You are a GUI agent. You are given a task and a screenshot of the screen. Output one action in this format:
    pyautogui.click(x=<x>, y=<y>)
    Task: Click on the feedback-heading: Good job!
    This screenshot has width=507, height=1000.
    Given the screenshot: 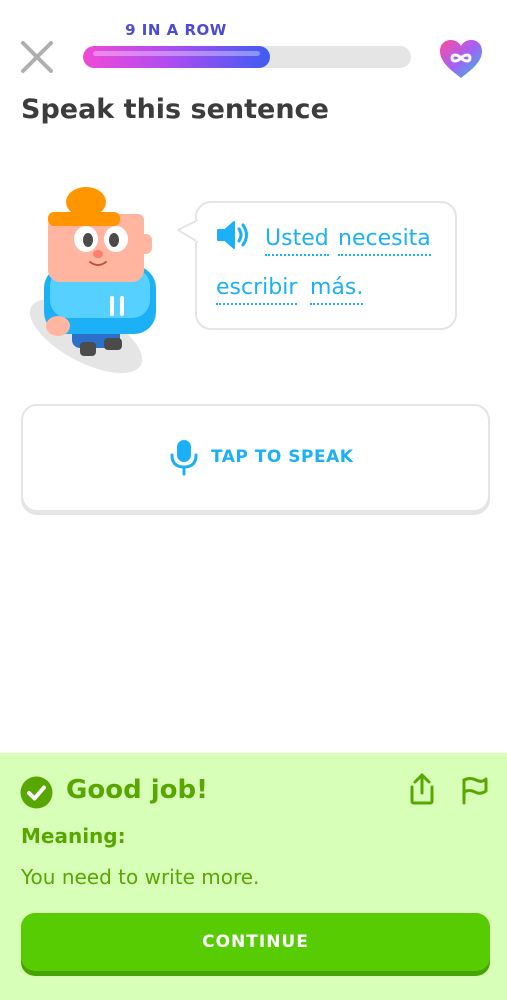 What is the action you would take?
    pyautogui.click(x=137, y=790)
    